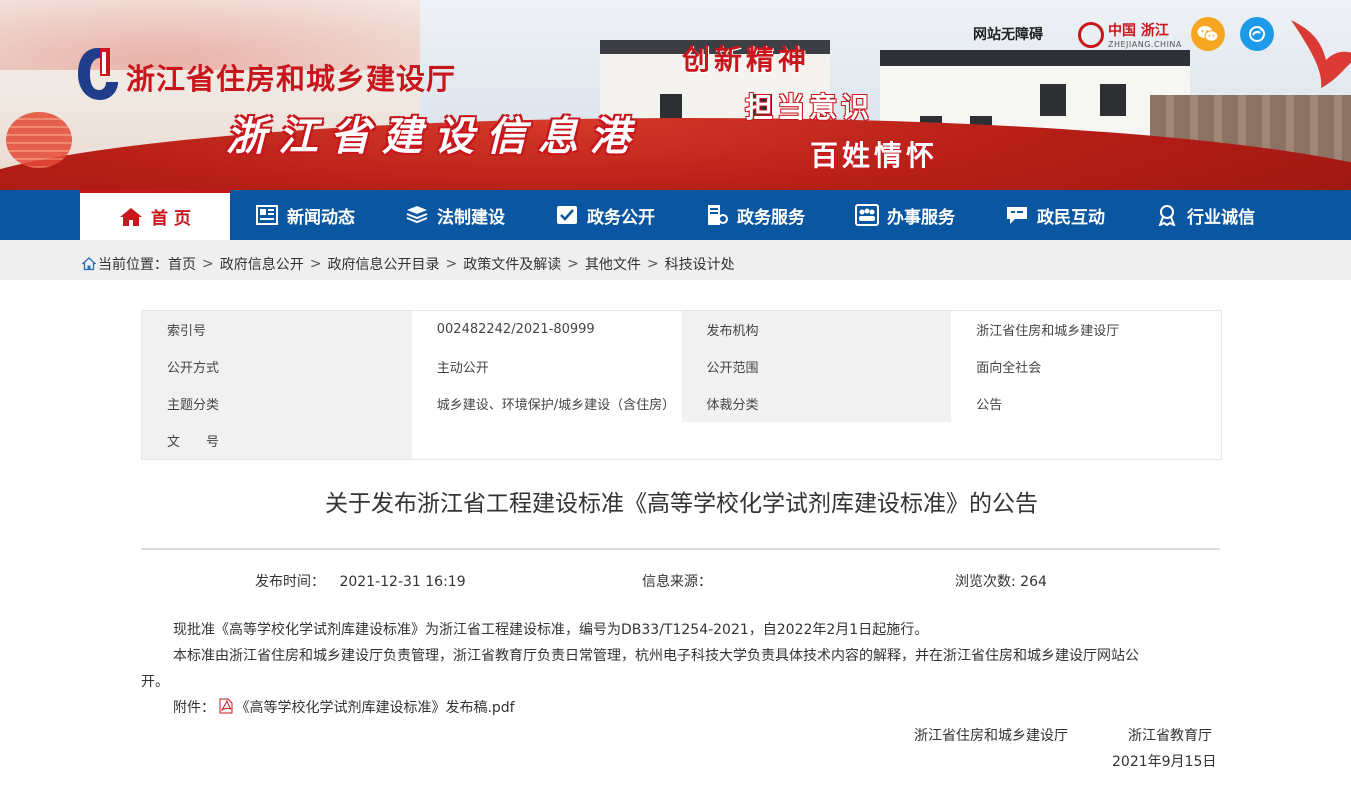  I want to click on info-source: 信息来源：, so click(677, 581).